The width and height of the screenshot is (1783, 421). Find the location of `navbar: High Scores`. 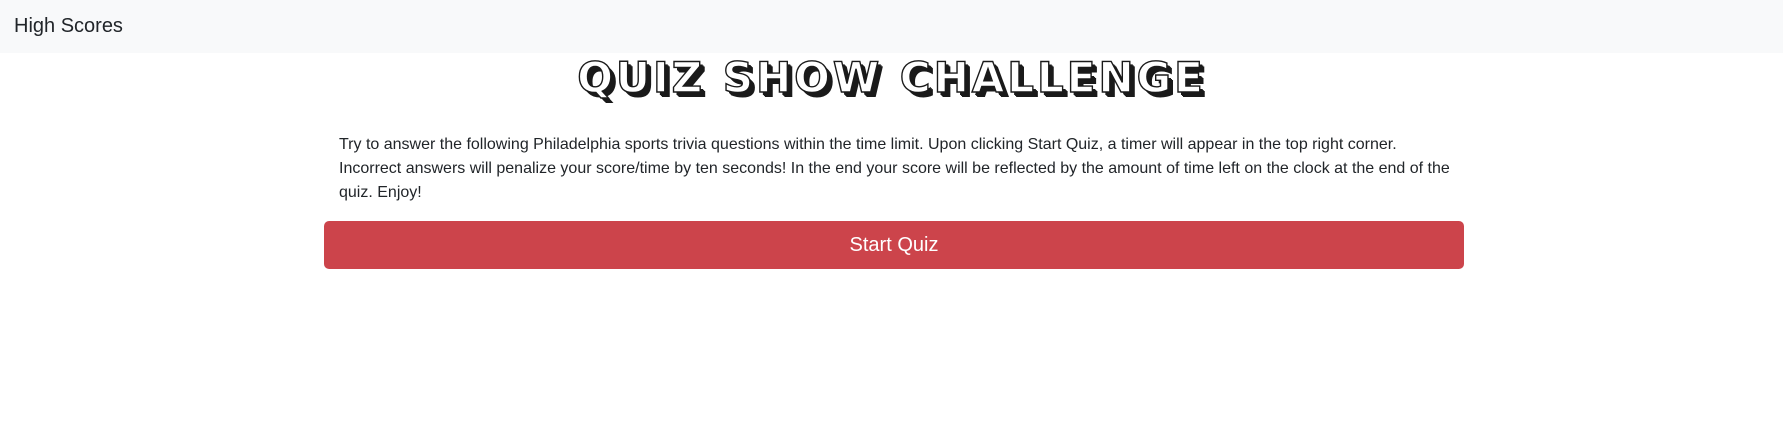

navbar: High Scores is located at coordinates (891, 26).